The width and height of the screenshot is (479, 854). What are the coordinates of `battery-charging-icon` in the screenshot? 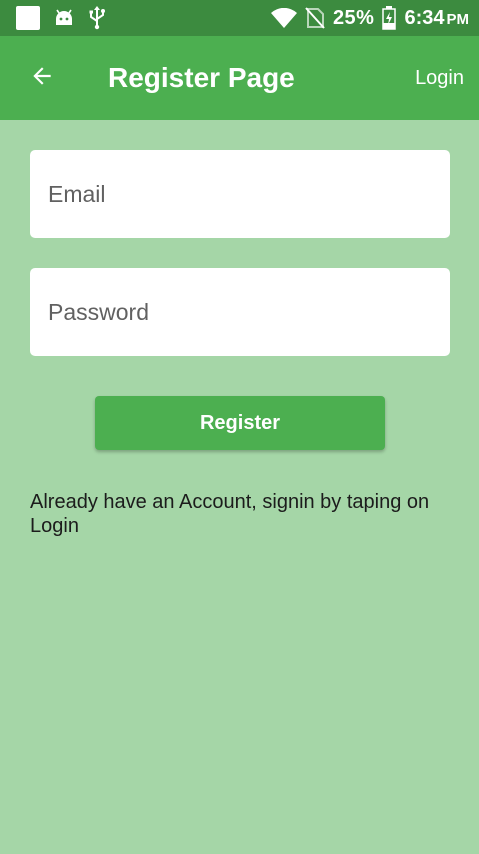 It's located at (389, 18).